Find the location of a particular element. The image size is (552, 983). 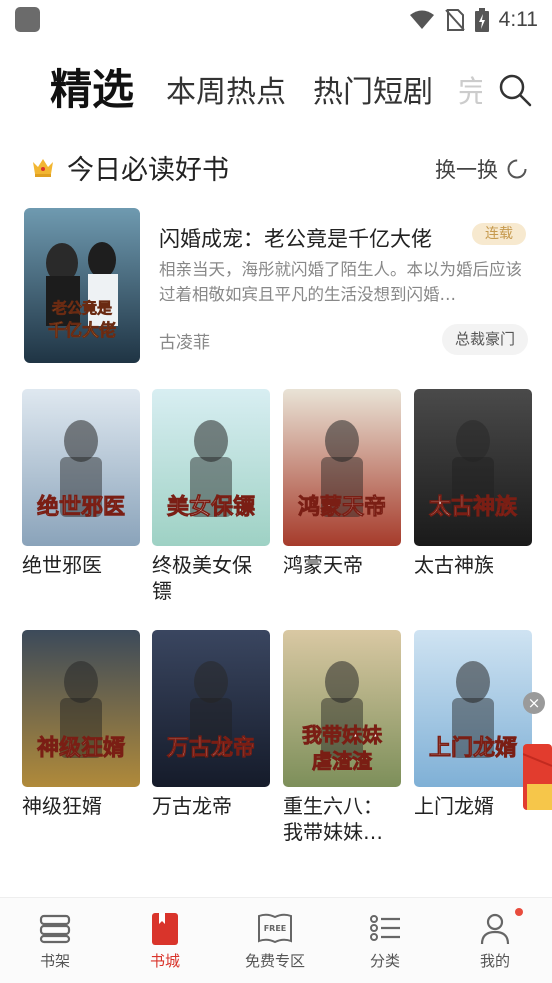

notification-dot is located at coordinates (519, 912).